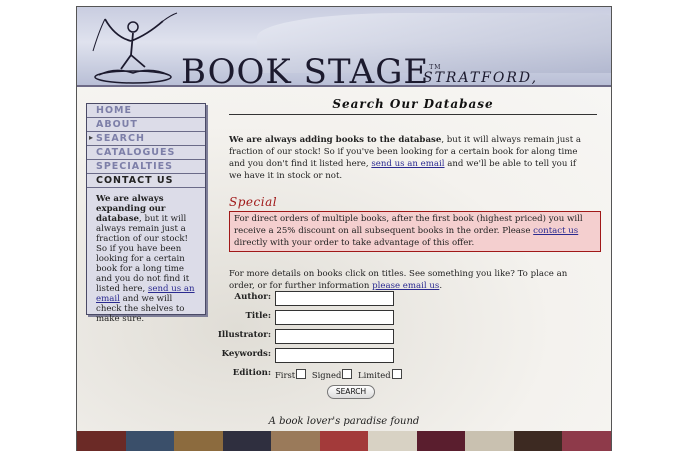 This screenshot has height=451, width=686. I want to click on nav-search-wrapper: ▸ SEARCH, so click(146, 139).